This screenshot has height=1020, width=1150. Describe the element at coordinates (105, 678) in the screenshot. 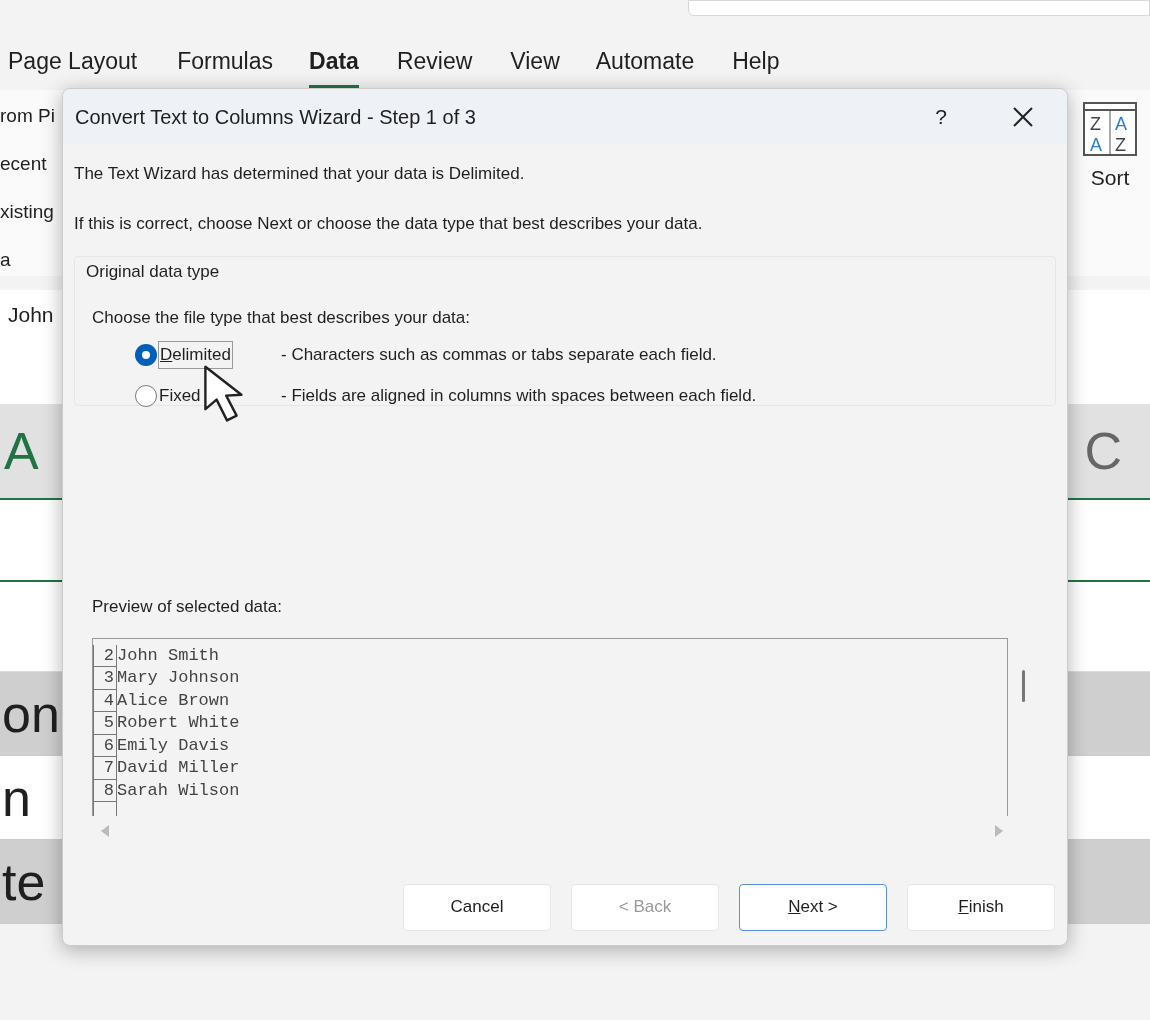

I see `line-number: 3` at that location.